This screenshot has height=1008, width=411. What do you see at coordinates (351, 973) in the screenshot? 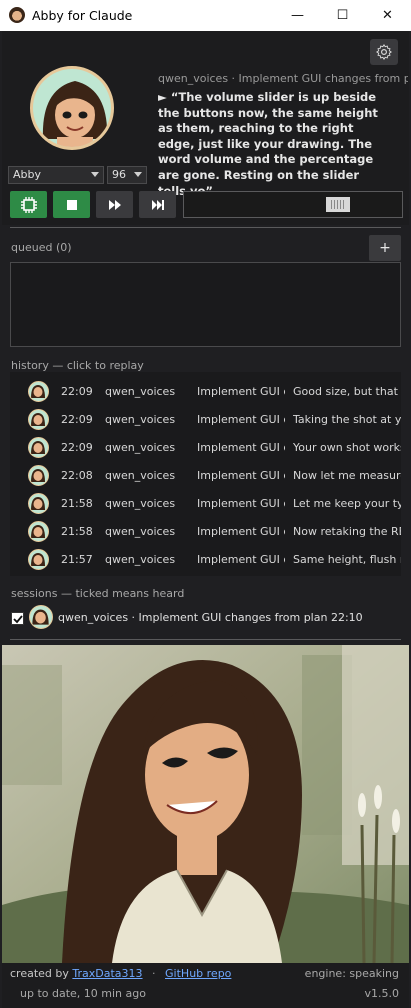
I see `engine-status: engine: speaking` at bounding box center [351, 973].